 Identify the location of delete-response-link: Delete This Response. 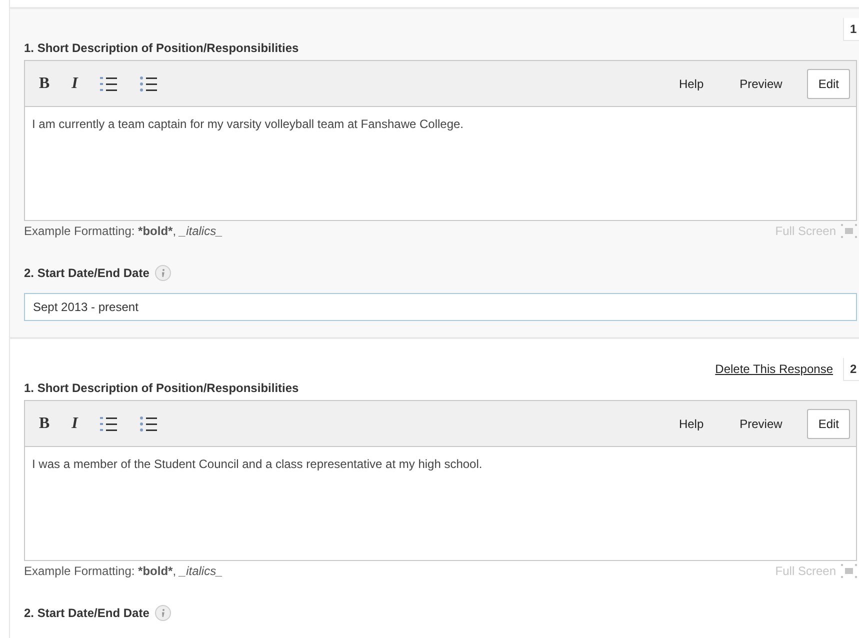
(774, 369).